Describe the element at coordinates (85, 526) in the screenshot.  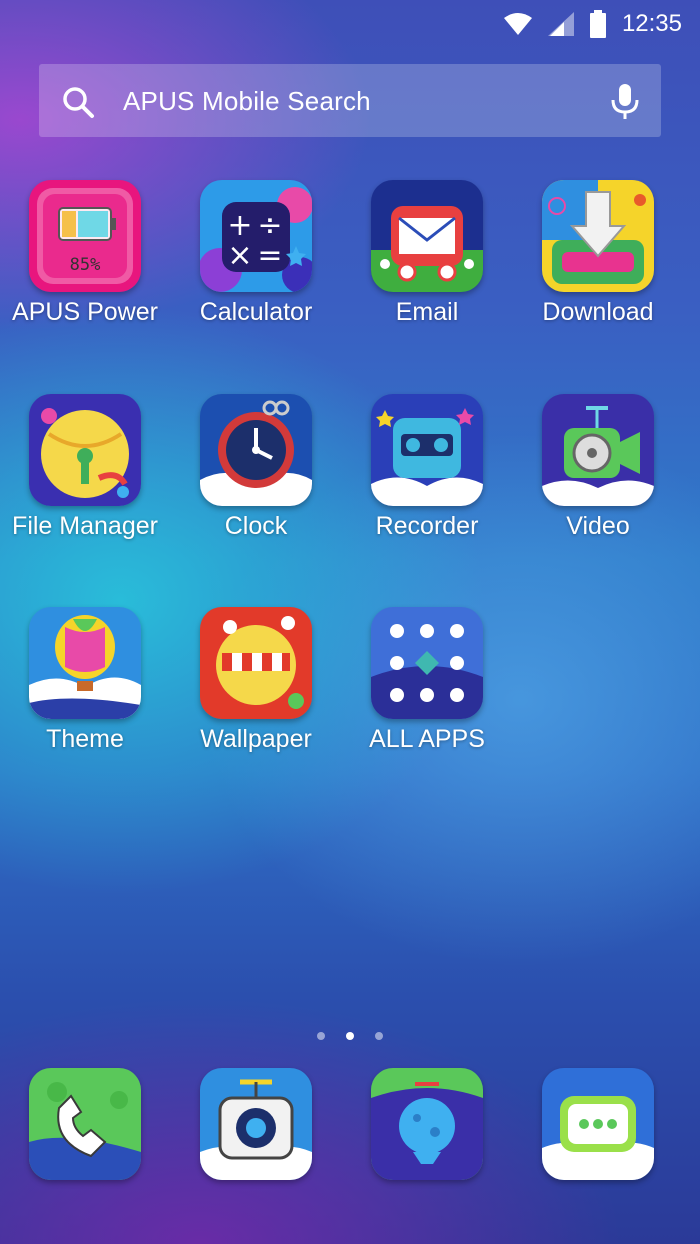
I see `app-label: File Manager` at that location.